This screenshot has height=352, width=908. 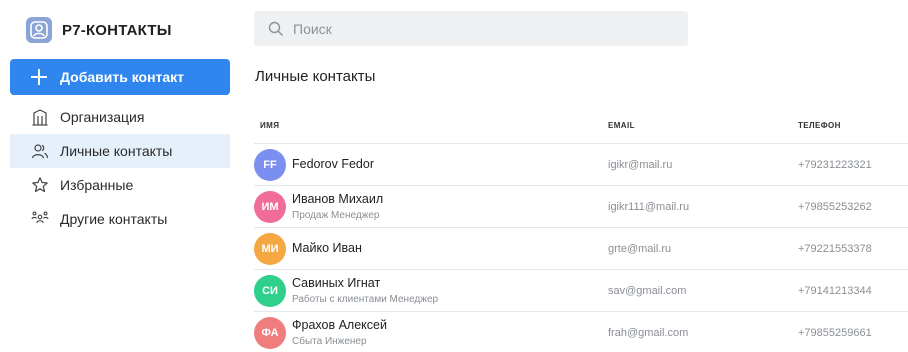 What do you see at coordinates (39, 30) in the screenshot?
I see `contacts-logo-icon` at bounding box center [39, 30].